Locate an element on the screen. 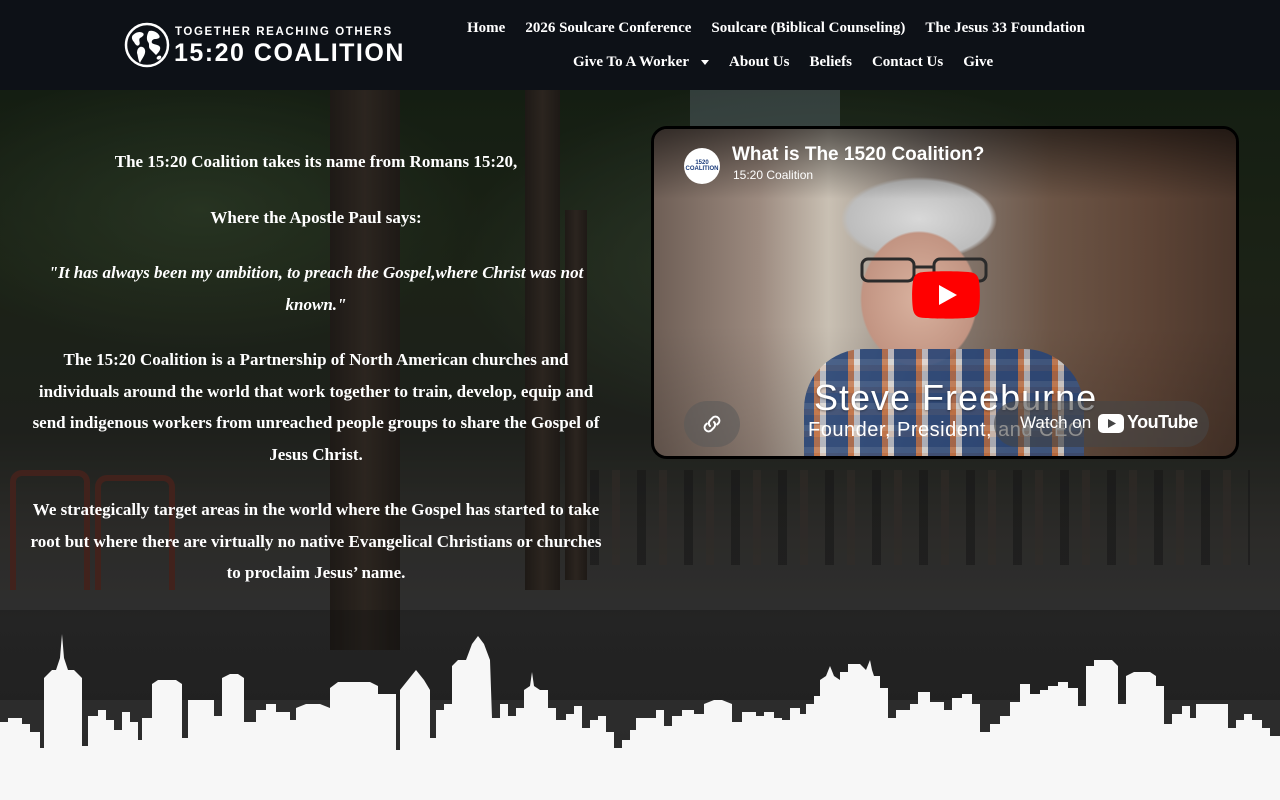 This screenshot has width=1280, height=800. hero-where: Where the Apostle Paul says: is located at coordinates (316, 217).